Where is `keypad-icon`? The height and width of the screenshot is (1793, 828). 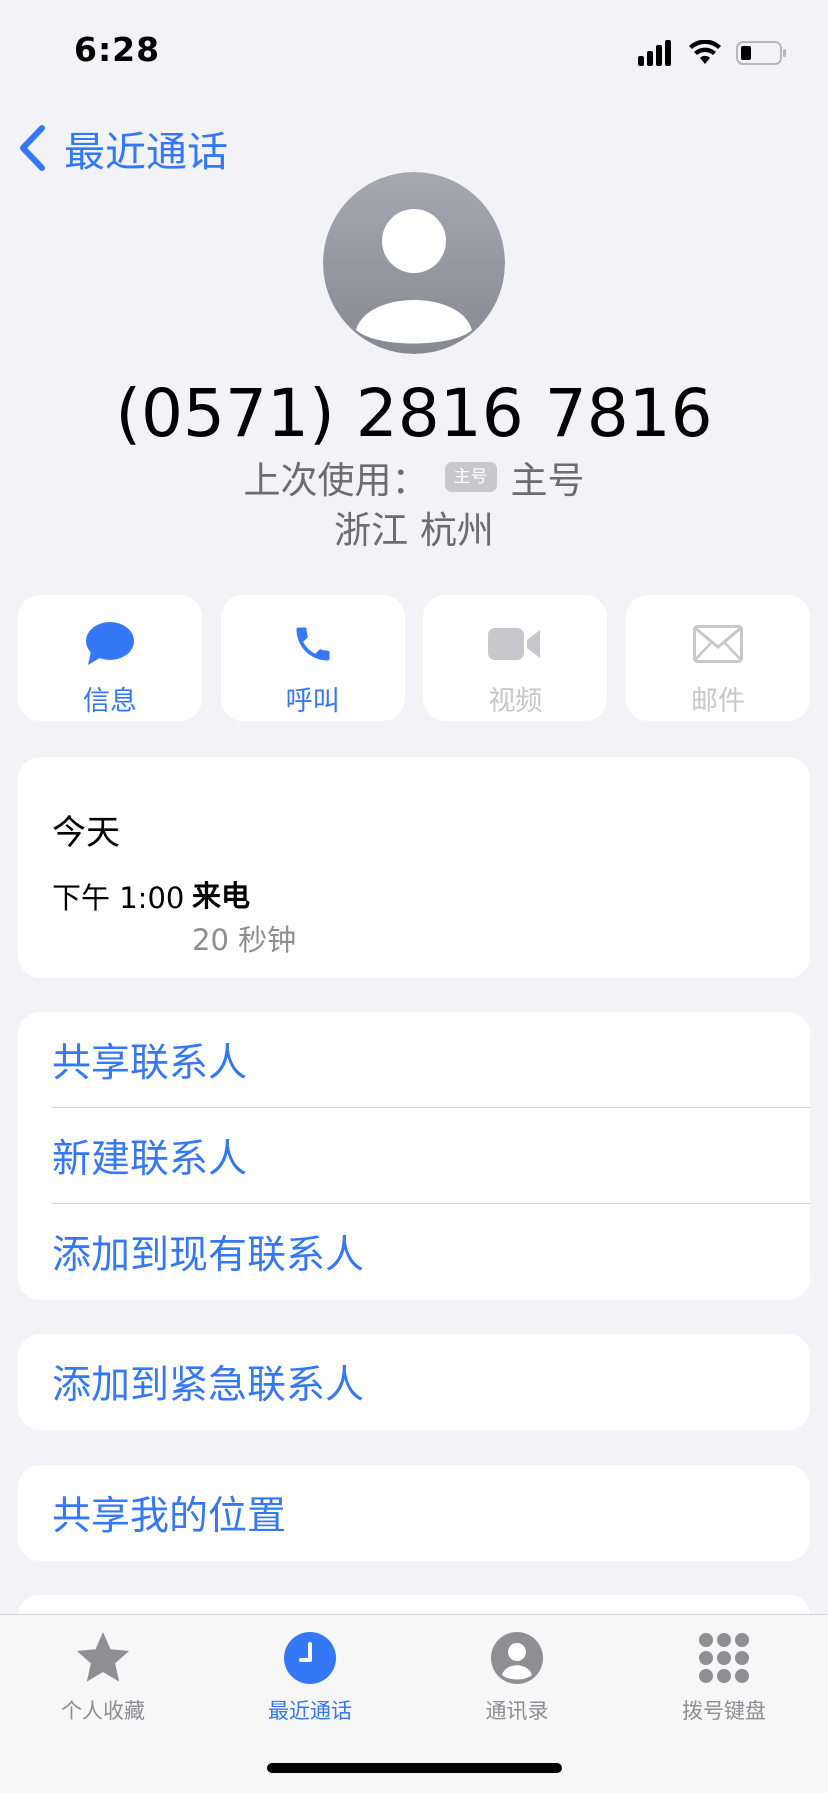
keypad-icon is located at coordinates (724, 1658).